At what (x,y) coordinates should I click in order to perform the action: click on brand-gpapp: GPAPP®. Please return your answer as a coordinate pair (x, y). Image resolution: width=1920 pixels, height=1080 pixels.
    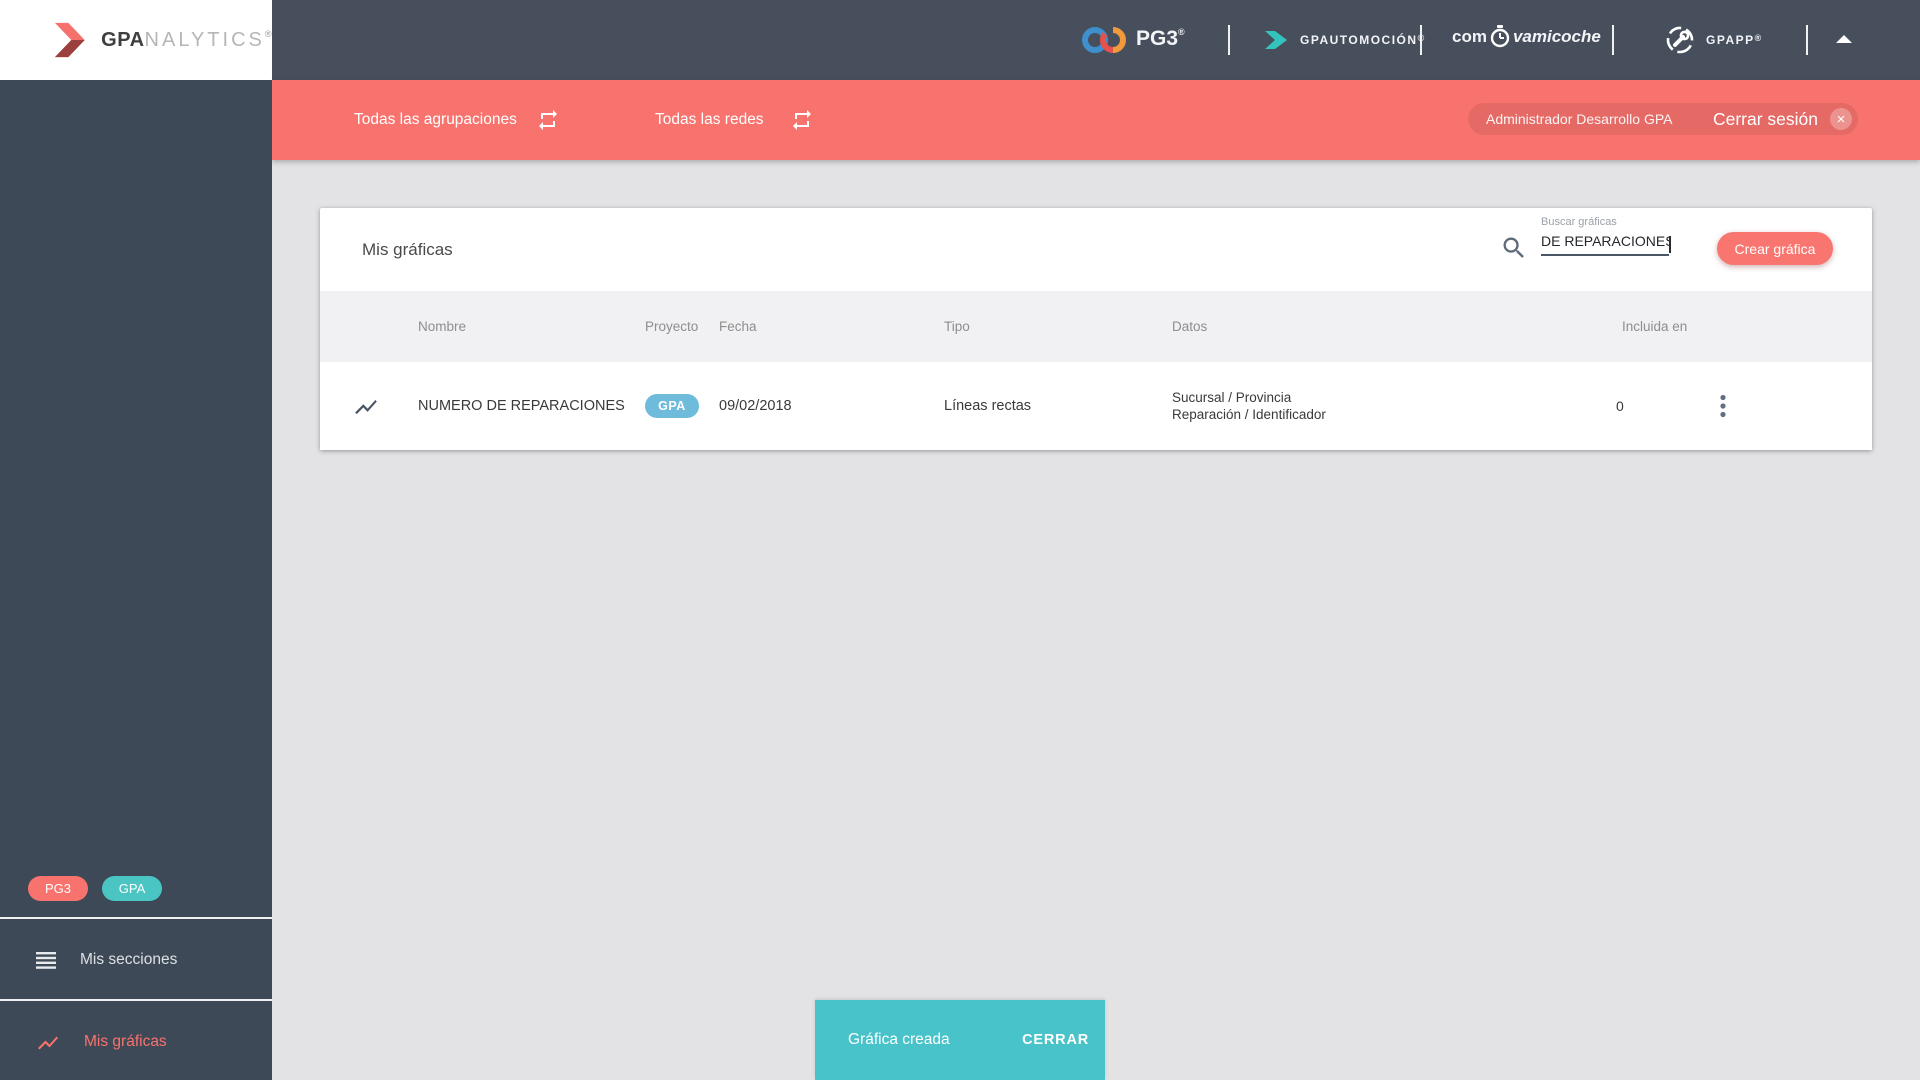
    Looking at the image, I should click on (1734, 40).